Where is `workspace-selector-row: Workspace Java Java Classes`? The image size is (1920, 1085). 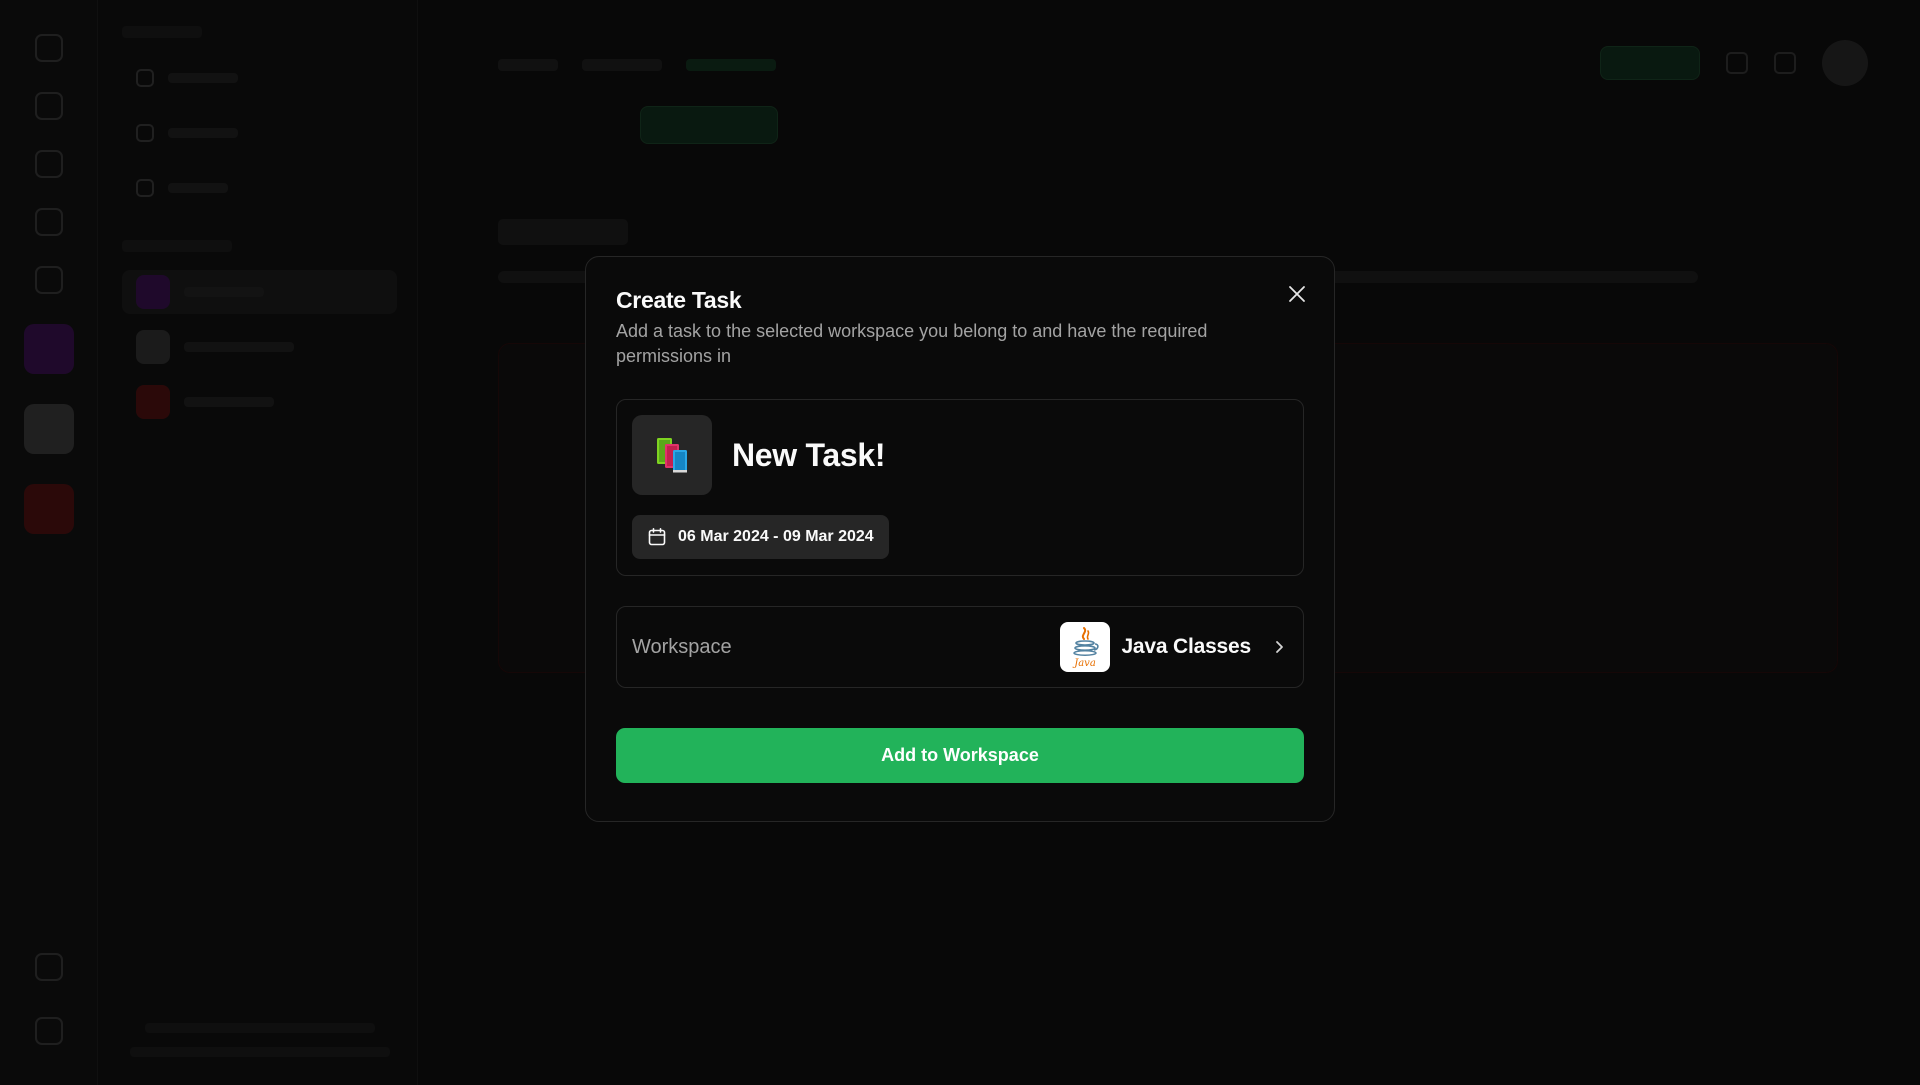 workspace-selector-row: Workspace Java Java Classes is located at coordinates (960, 647).